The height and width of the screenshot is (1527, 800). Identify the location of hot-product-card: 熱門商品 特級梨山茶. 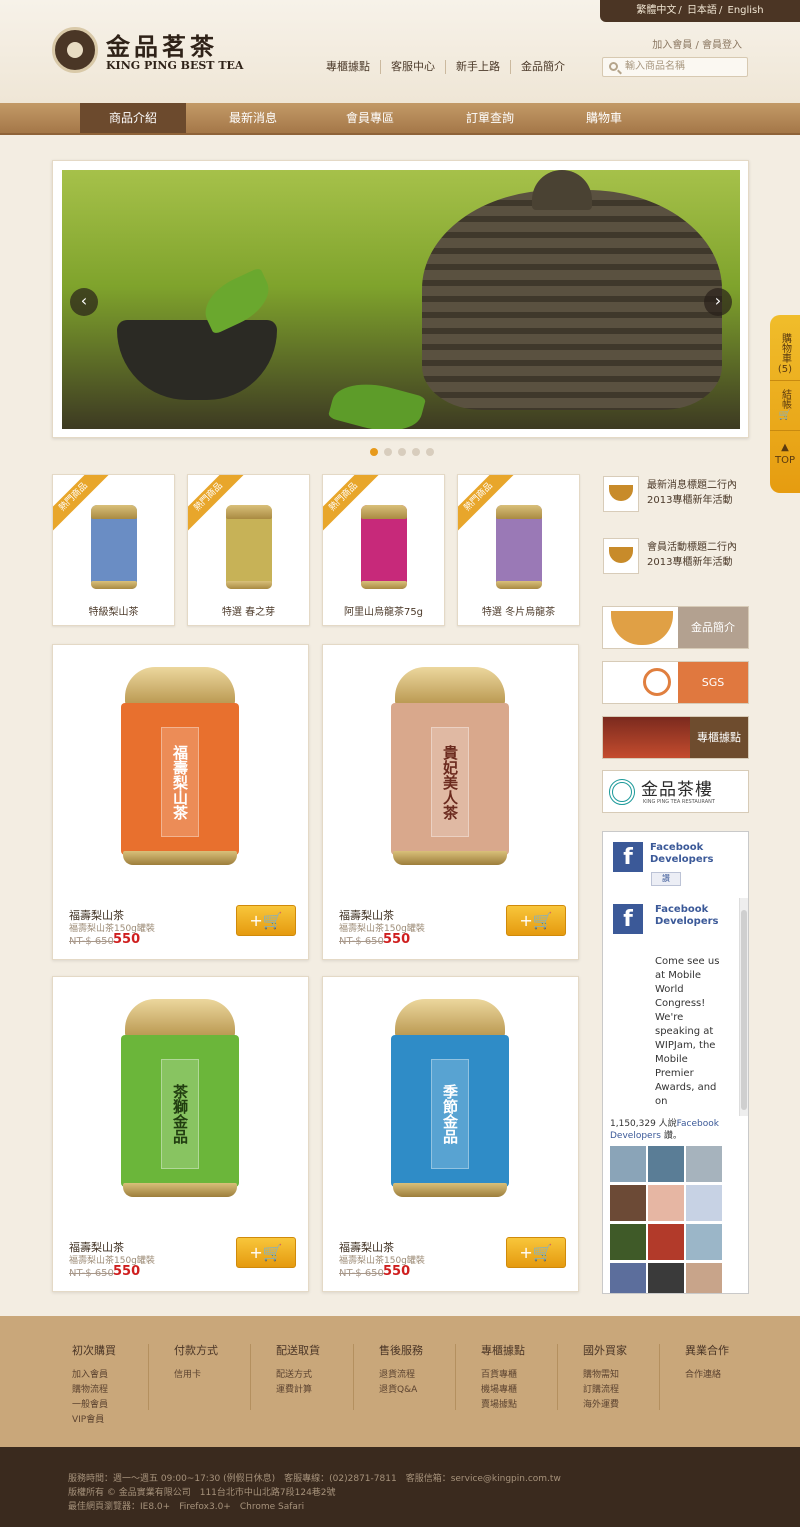
(113, 550).